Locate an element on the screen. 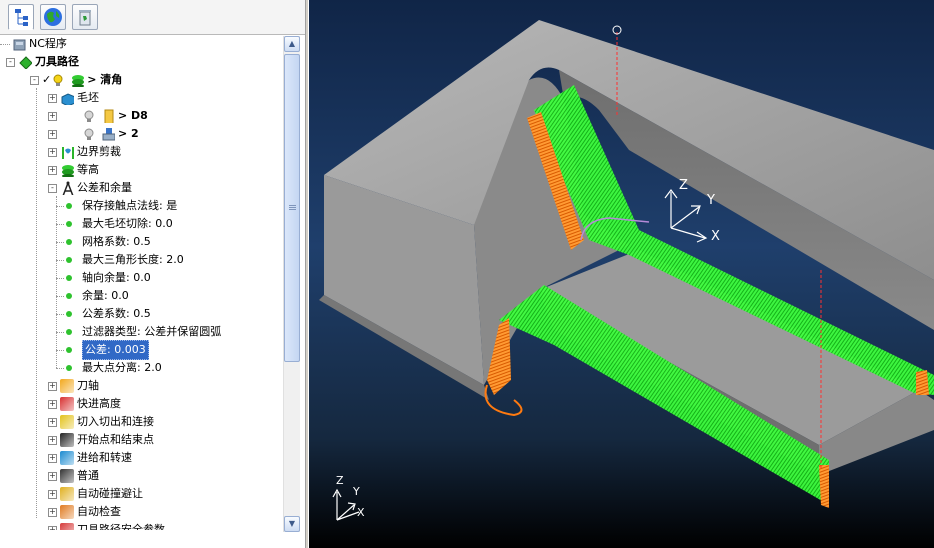 Image resolution: width=934 pixels, height=548 pixels. tree-item-label: 刀轴 is located at coordinates (88, 385).